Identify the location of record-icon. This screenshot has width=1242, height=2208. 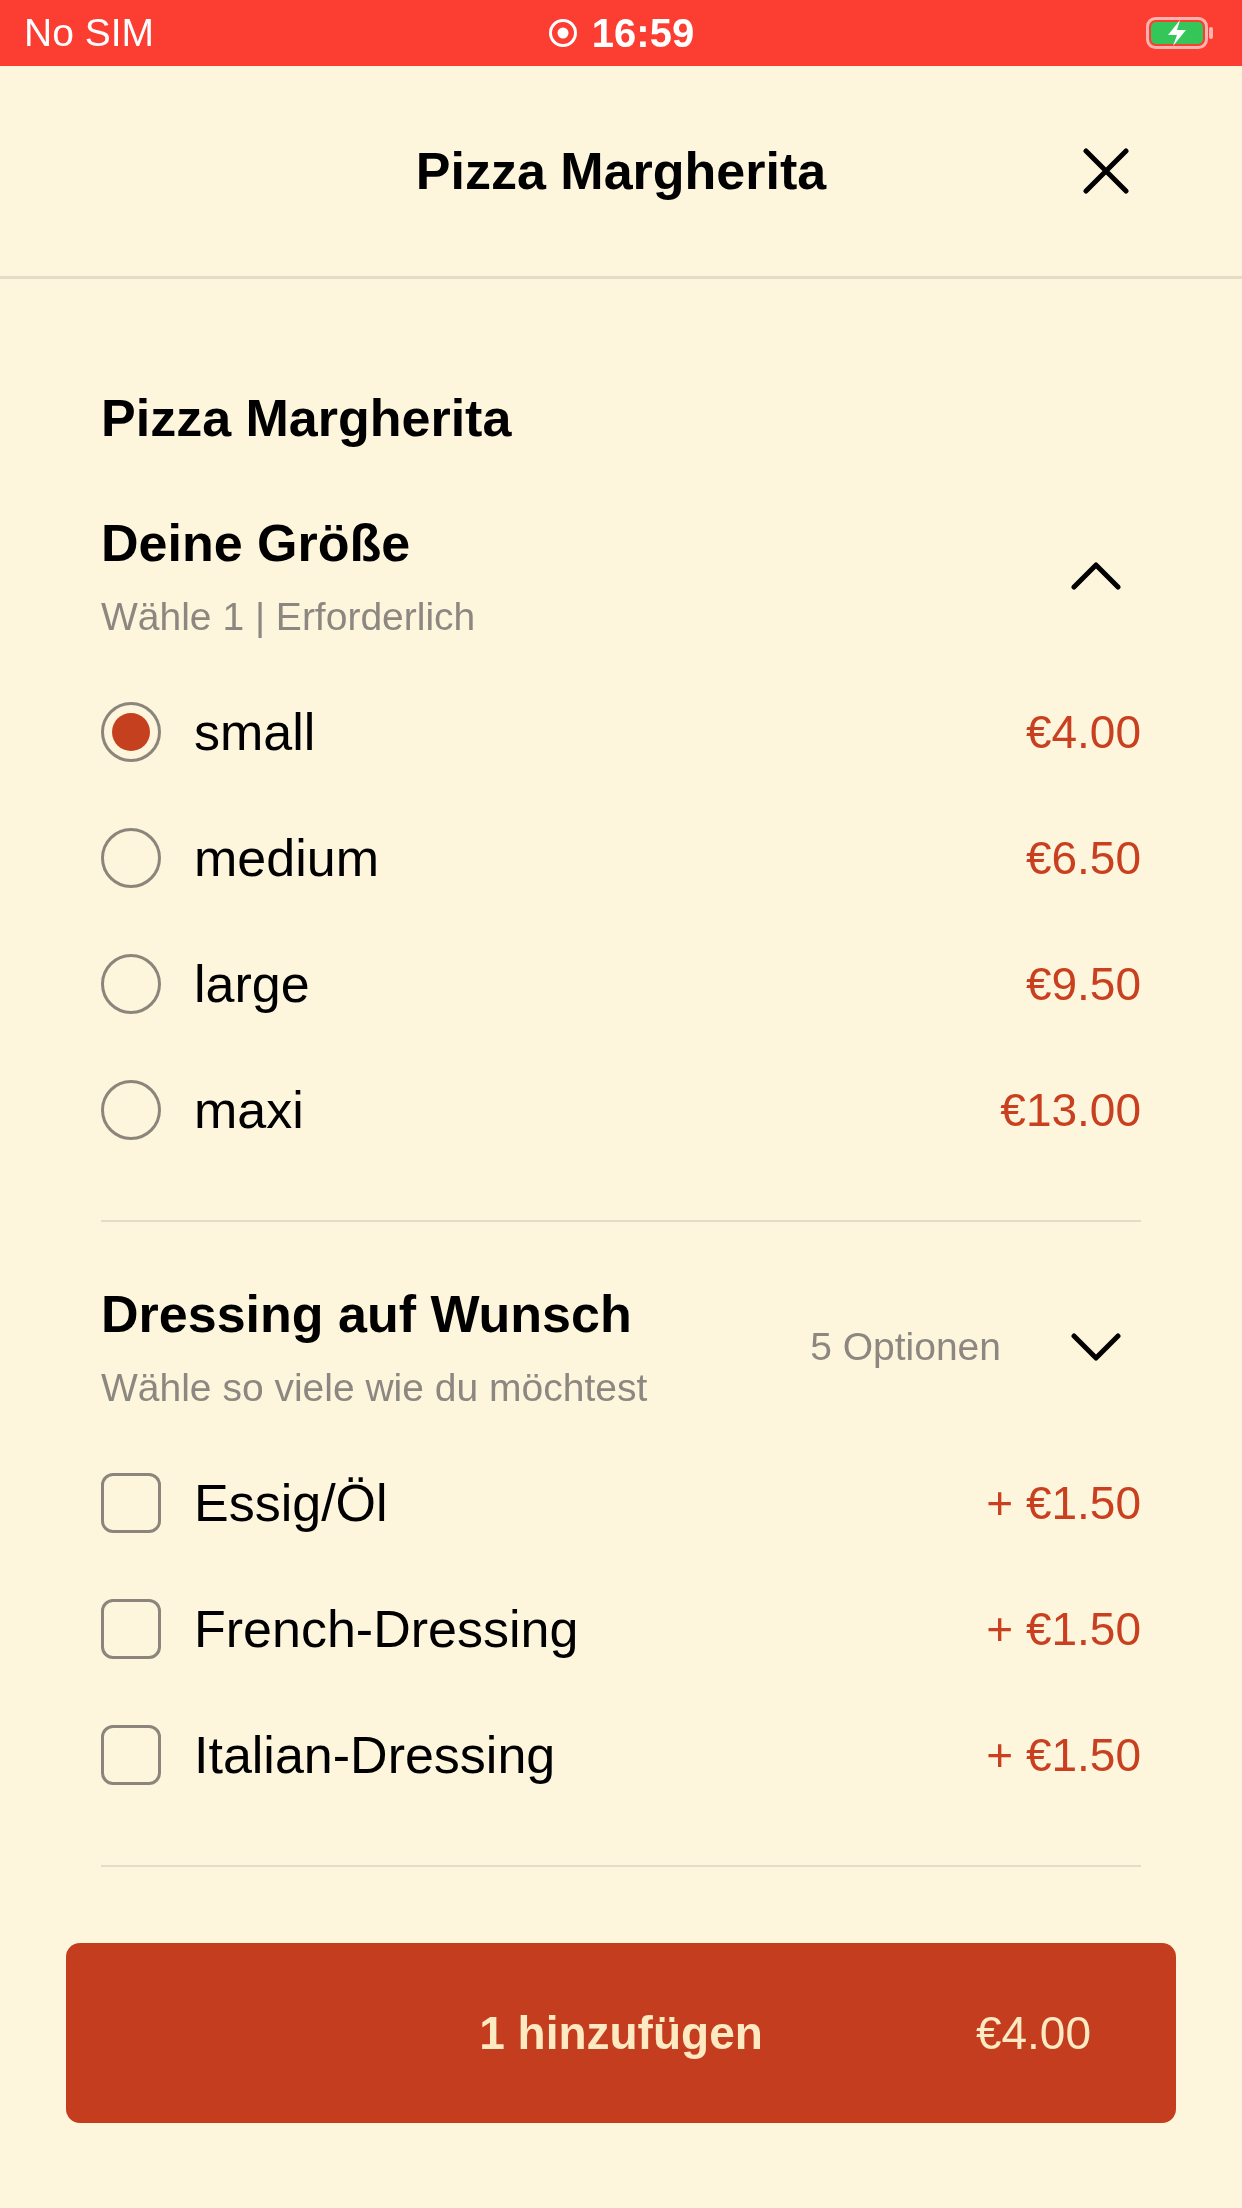
(562, 33).